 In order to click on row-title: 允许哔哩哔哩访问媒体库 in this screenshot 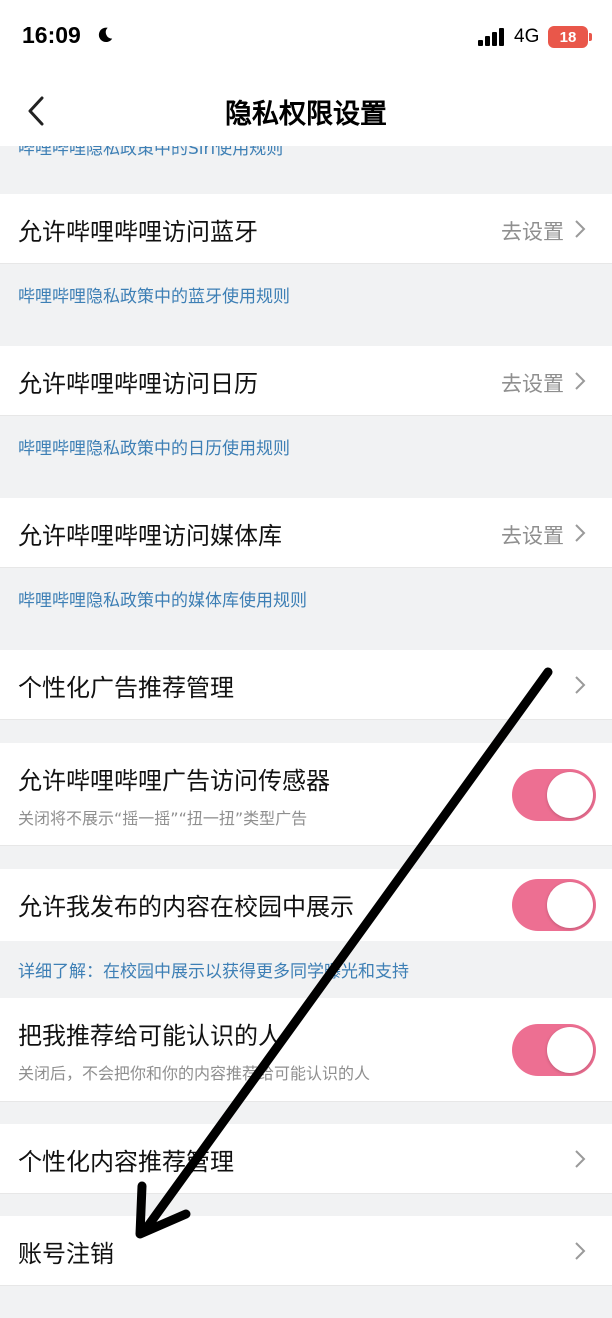, I will do `click(150, 536)`.